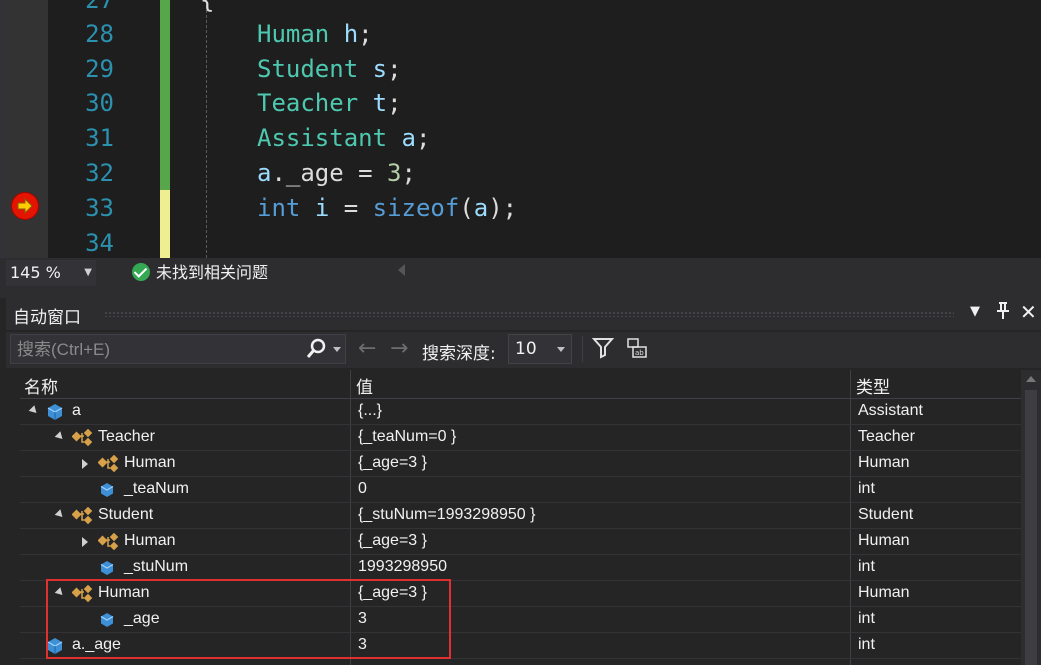  I want to click on code-line-27: {, so click(207, 8).